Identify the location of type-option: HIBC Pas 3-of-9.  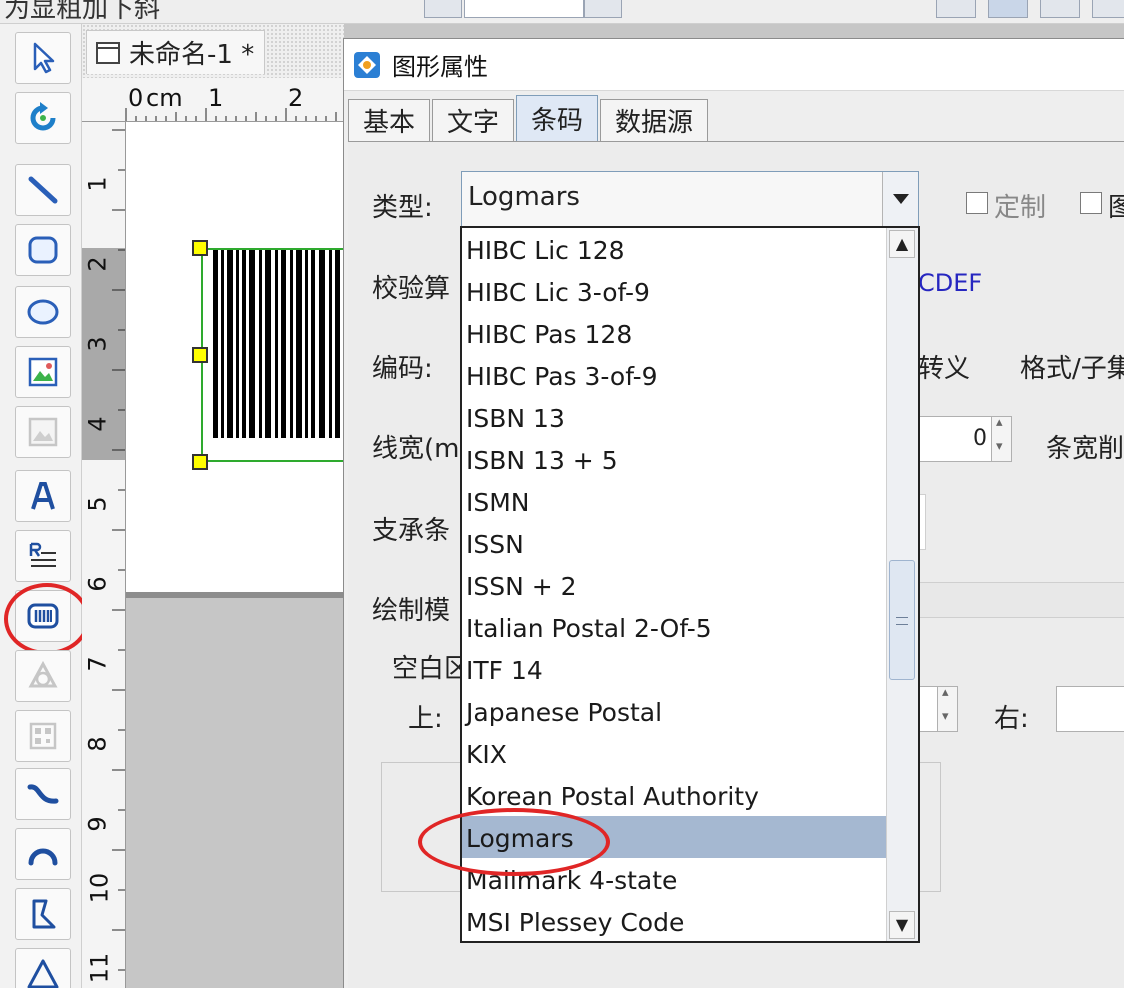
(674, 375).